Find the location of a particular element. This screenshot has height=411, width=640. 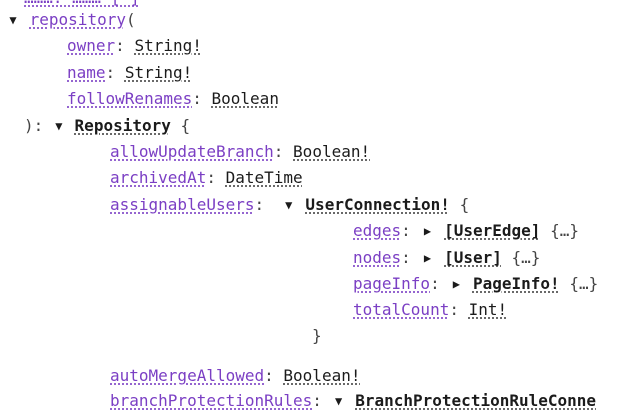

arg-followrenames: followRenames is located at coordinates (129, 98).